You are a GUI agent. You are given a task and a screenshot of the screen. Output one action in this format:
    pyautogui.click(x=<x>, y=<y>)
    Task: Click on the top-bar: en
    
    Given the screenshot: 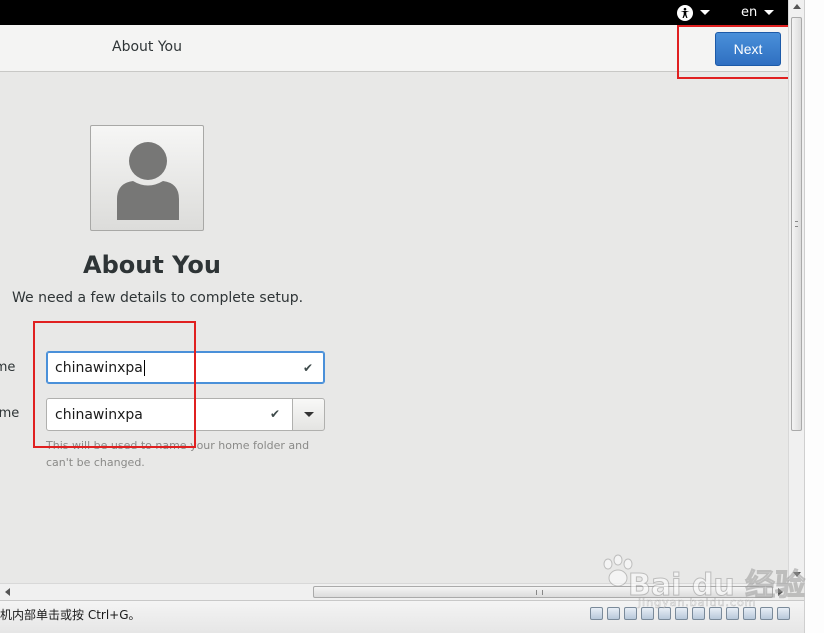 What is the action you would take?
    pyautogui.click(x=394, y=12)
    